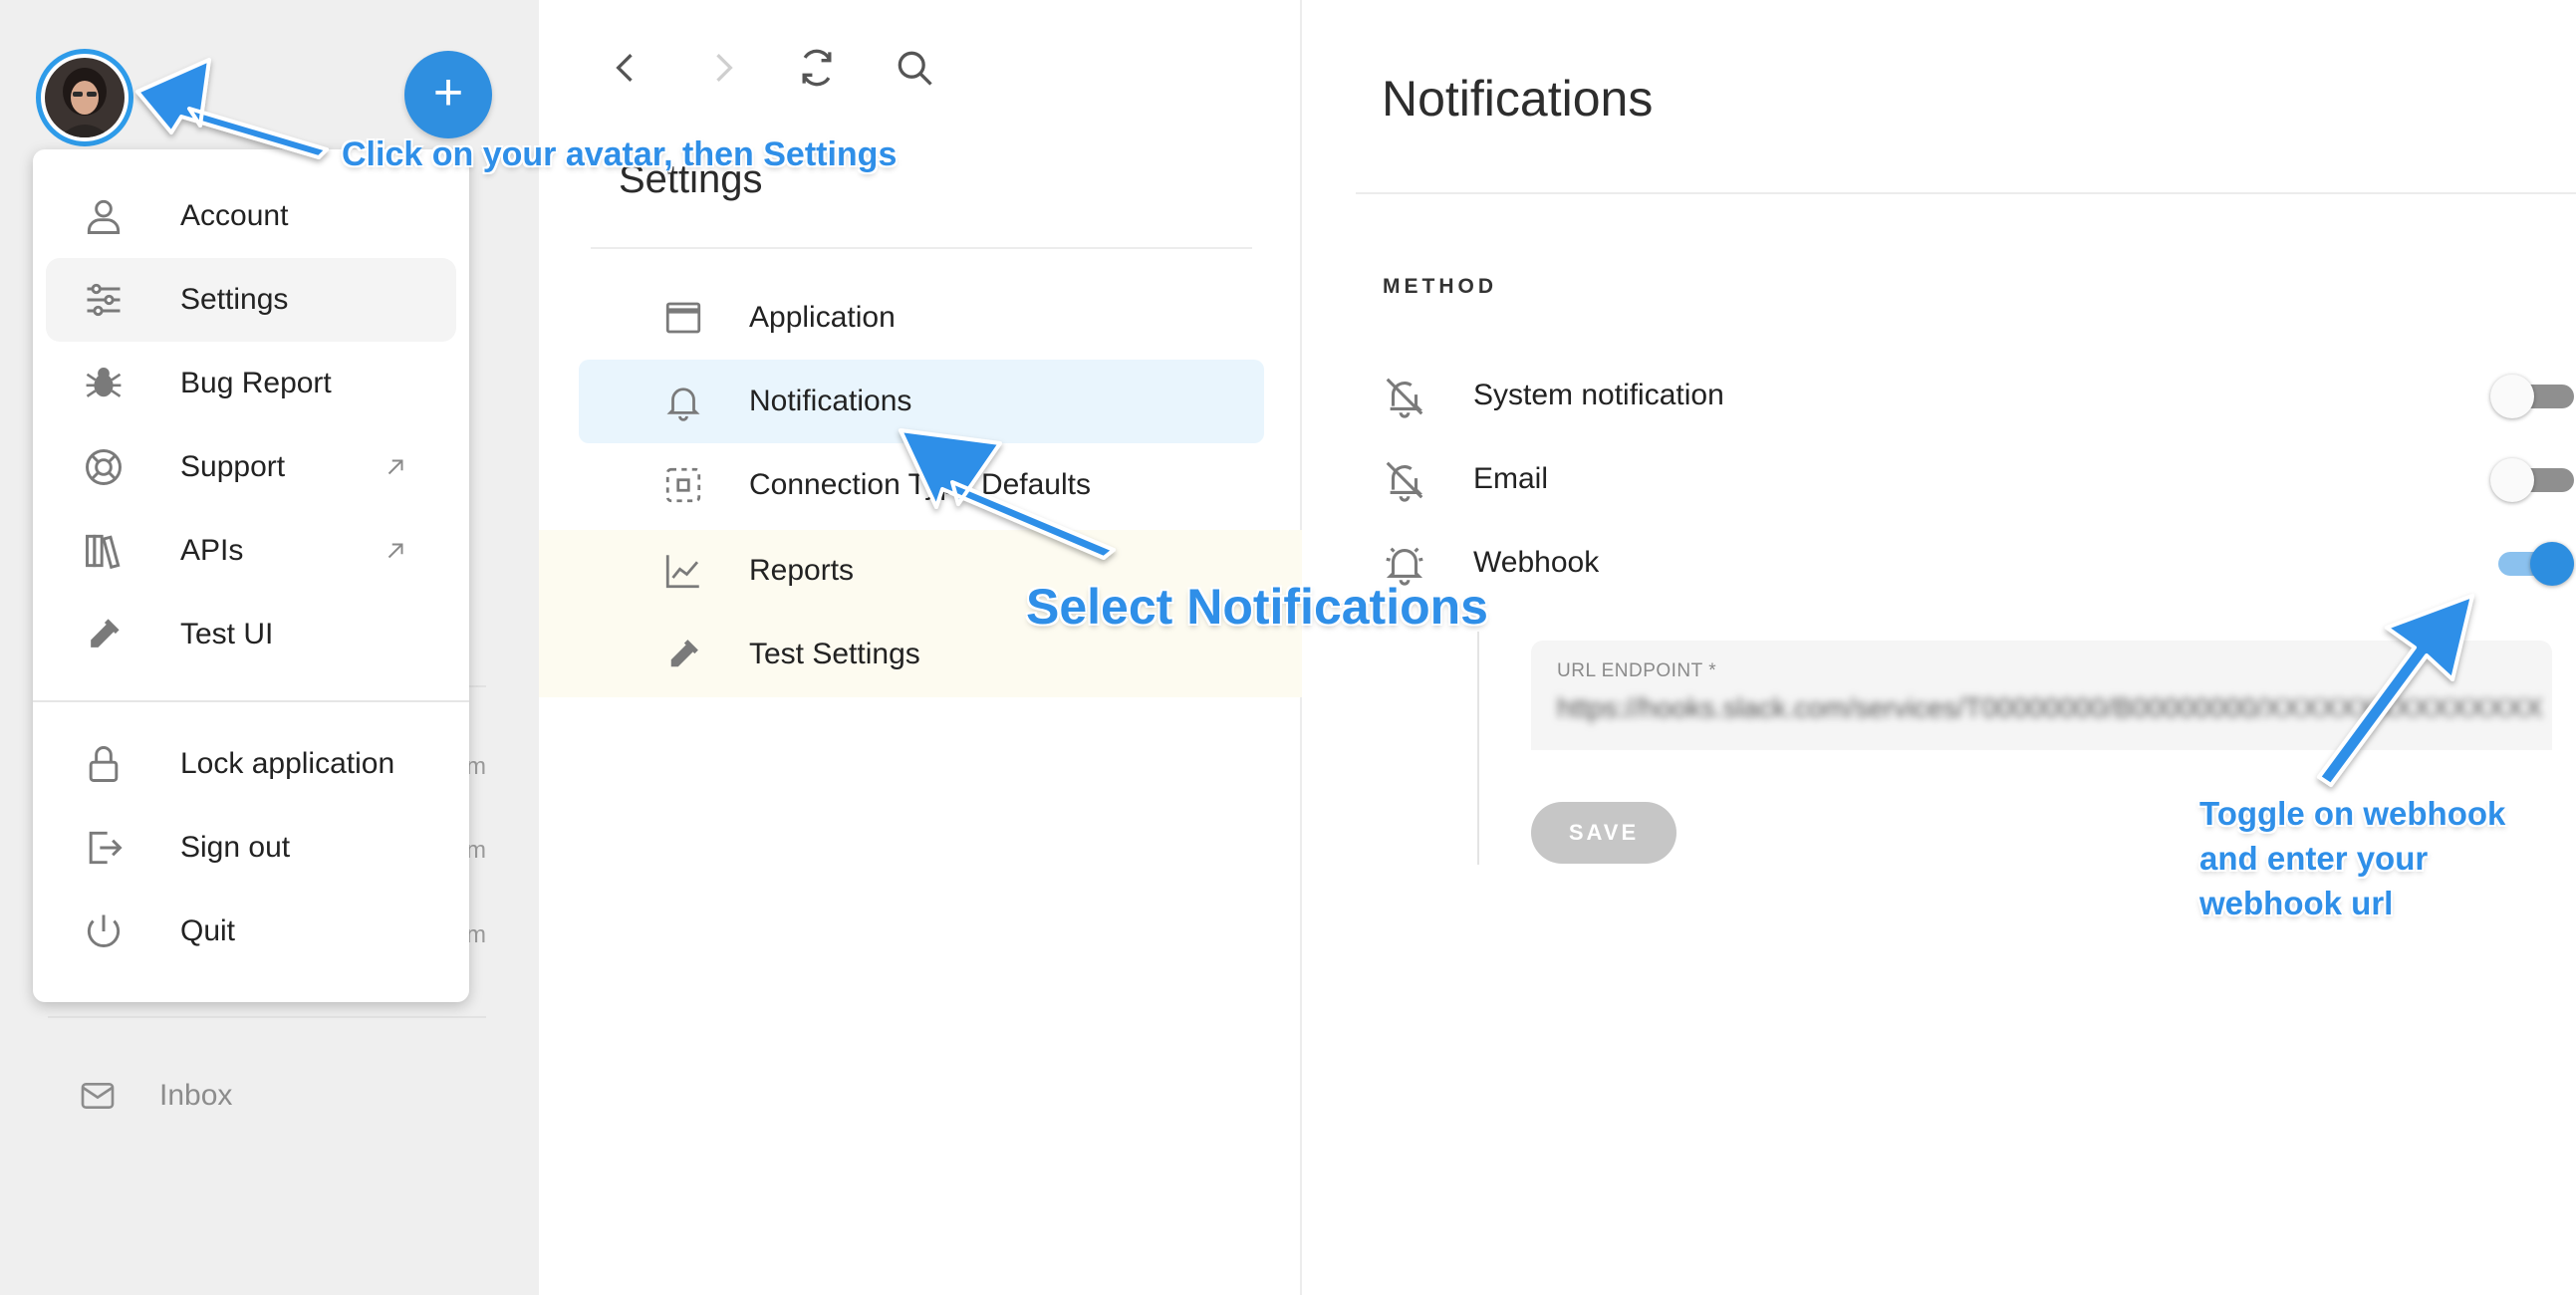  What do you see at coordinates (683, 318) in the screenshot?
I see `window-icon` at bounding box center [683, 318].